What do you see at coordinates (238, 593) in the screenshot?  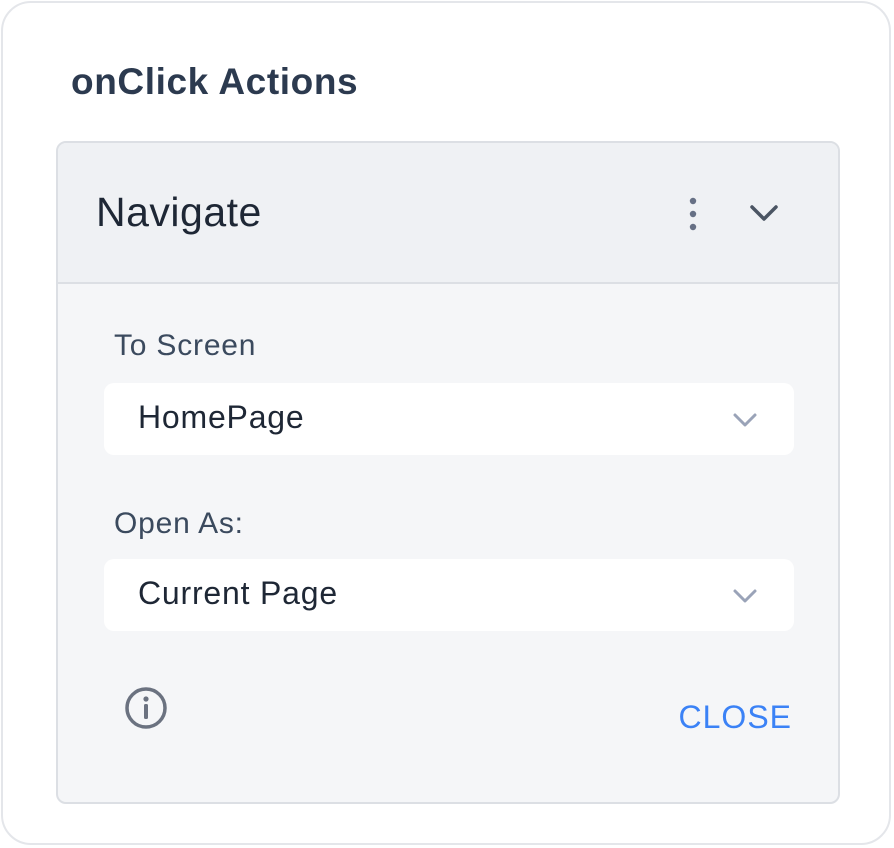 I see `open-as-value: Current Page` at bounding box center [238, 593].